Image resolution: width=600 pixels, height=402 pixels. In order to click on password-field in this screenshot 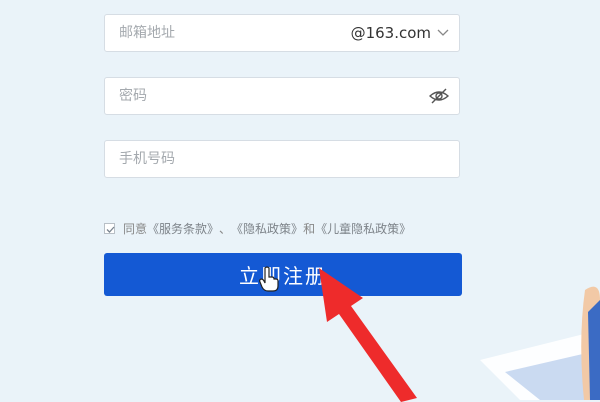, I will do `click(282, 96)`.